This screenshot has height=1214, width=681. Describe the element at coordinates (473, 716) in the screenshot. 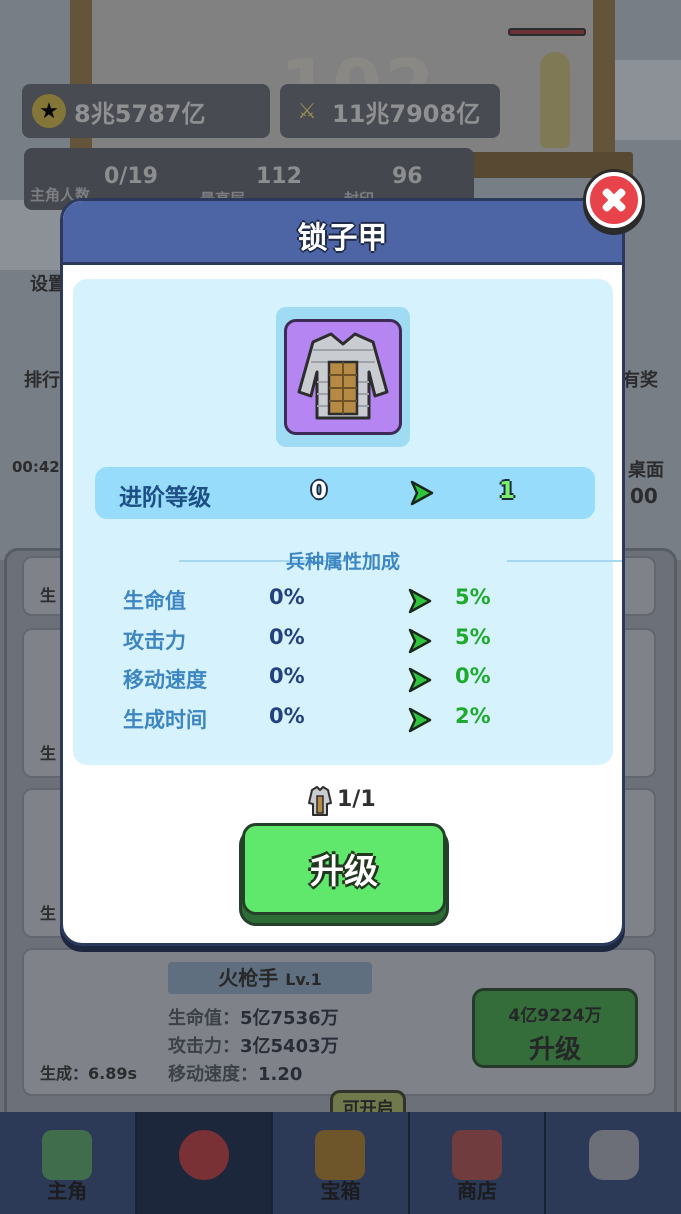

I see `attribute-to: 2%` at that location.